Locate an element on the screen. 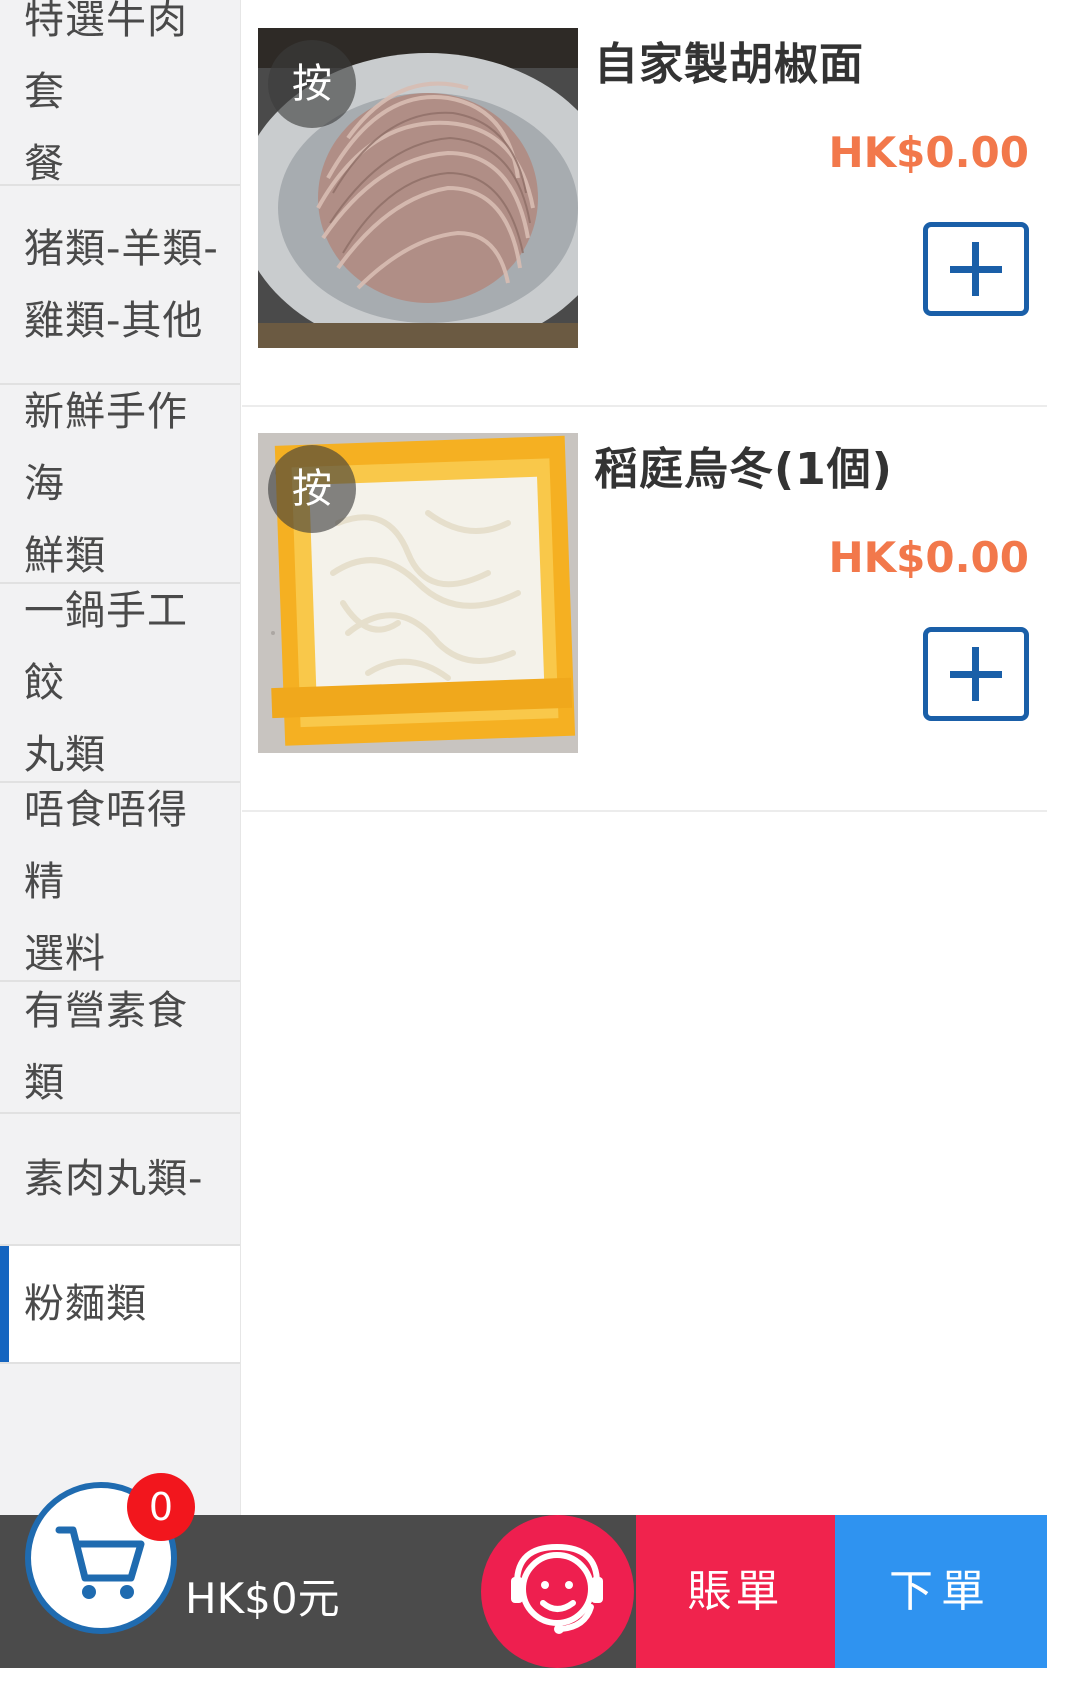  product-name: 自家製胡椒面 is located at coordinates (729, 64).